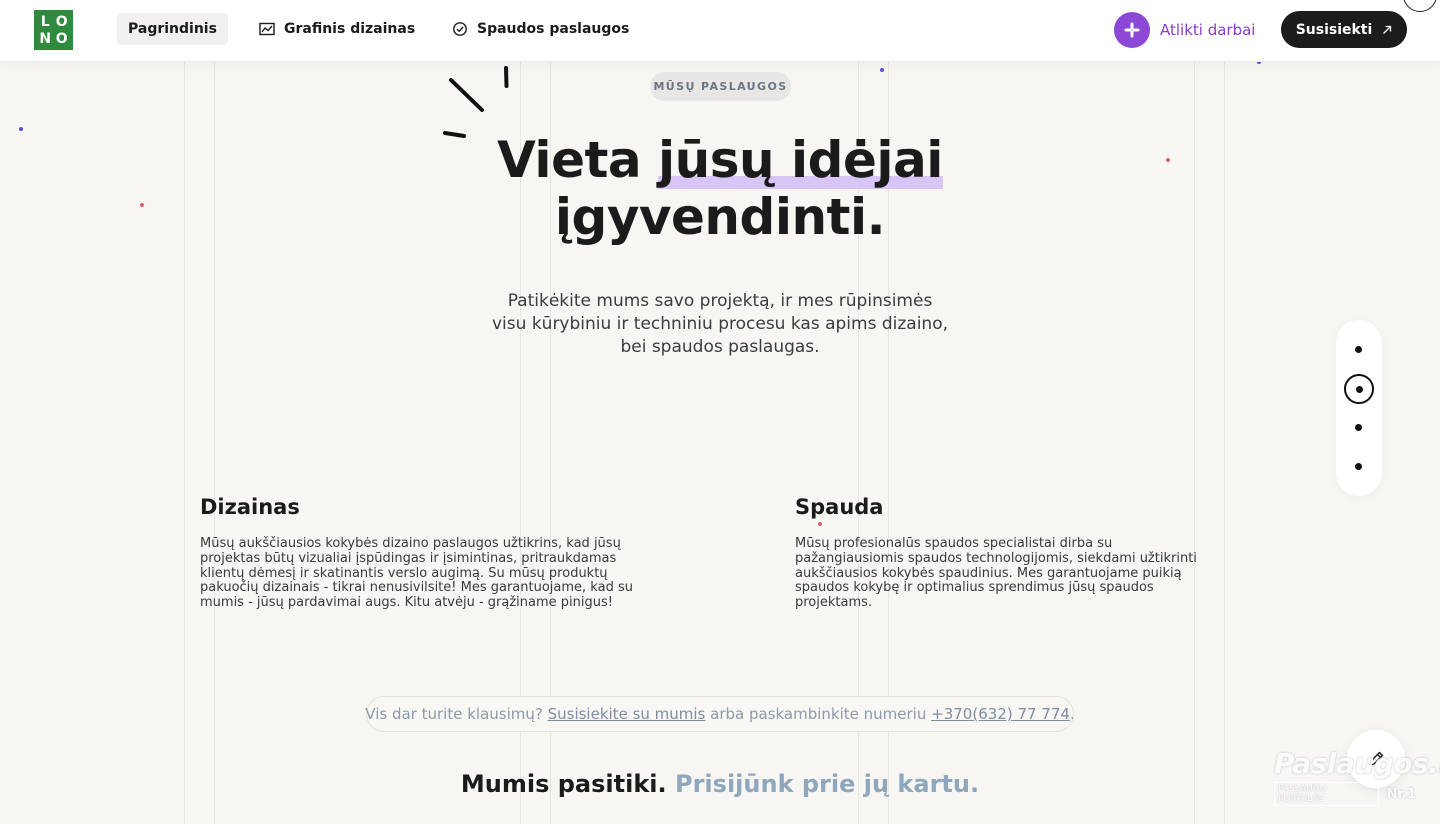 The image size is (1440, 824). I want to click on watermark-sub: PASLAUGŲ PORTALAS, so click(1326, 794).